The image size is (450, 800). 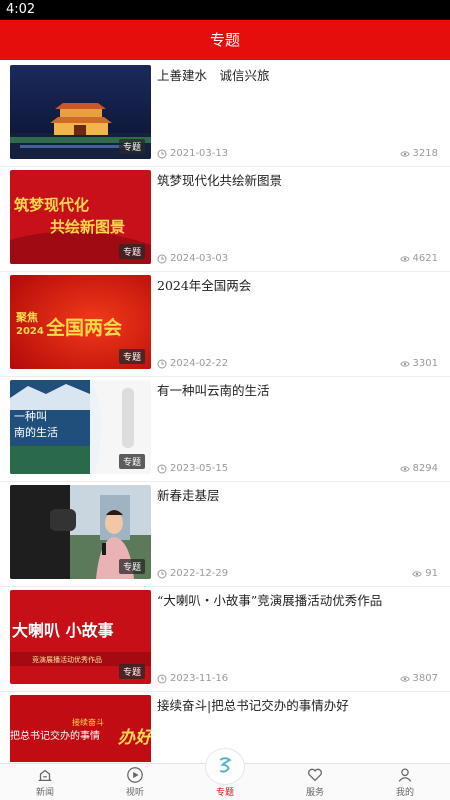 What do you see at coordinates (192, 363) in the screenshot?
I see `item-date: 2024-02-22` at bounding box center [192, 363].